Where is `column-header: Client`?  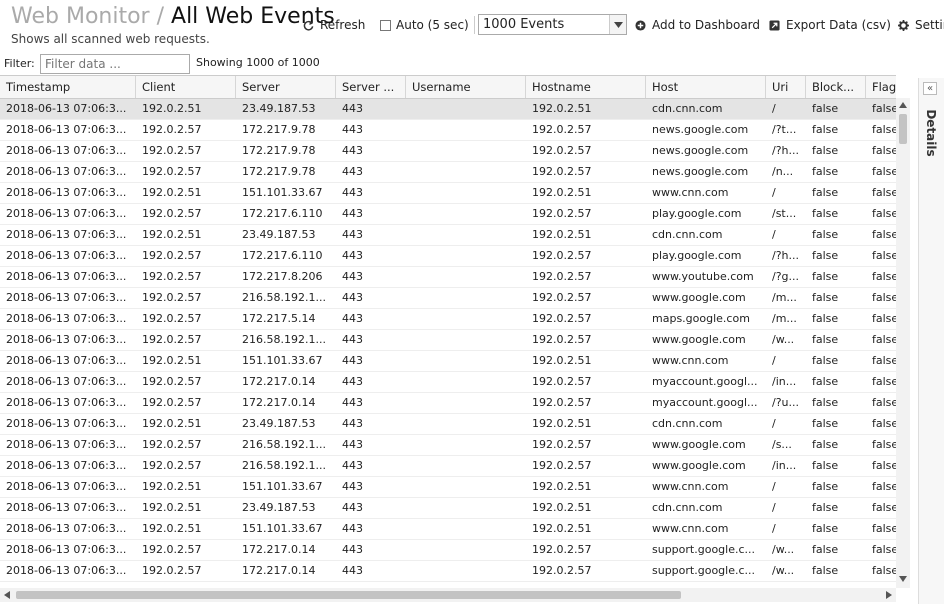 column-header: Client is located at coordinates (186, 87).